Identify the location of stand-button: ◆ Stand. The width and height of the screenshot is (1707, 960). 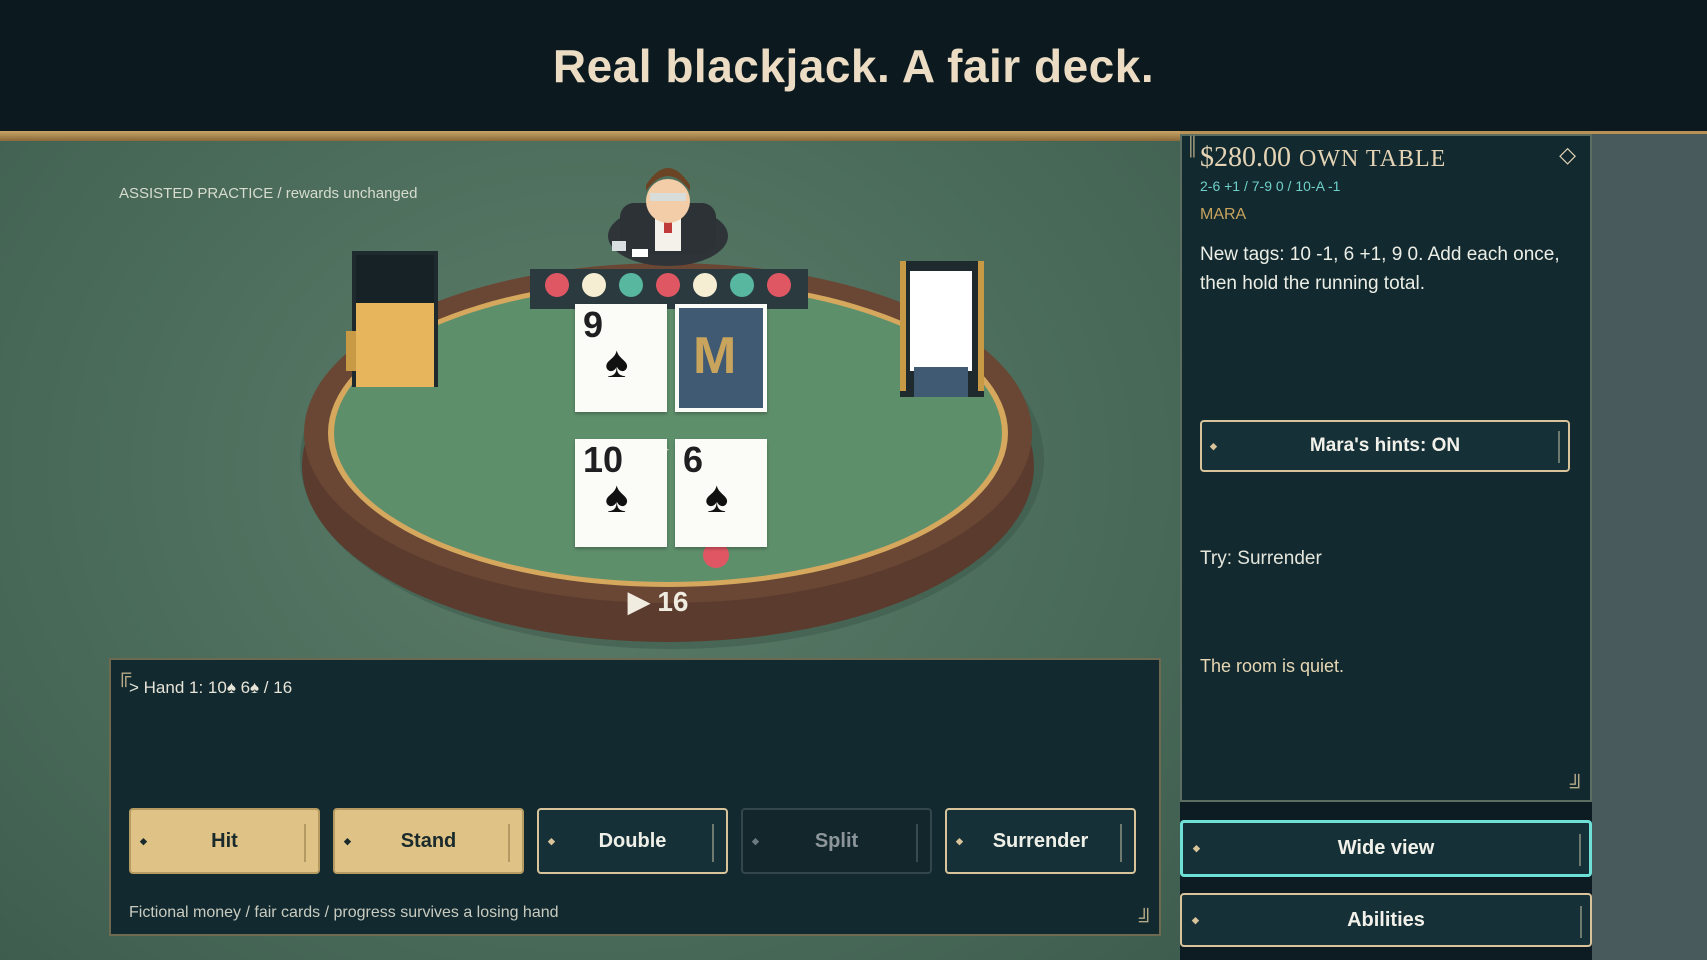
(428, 841).